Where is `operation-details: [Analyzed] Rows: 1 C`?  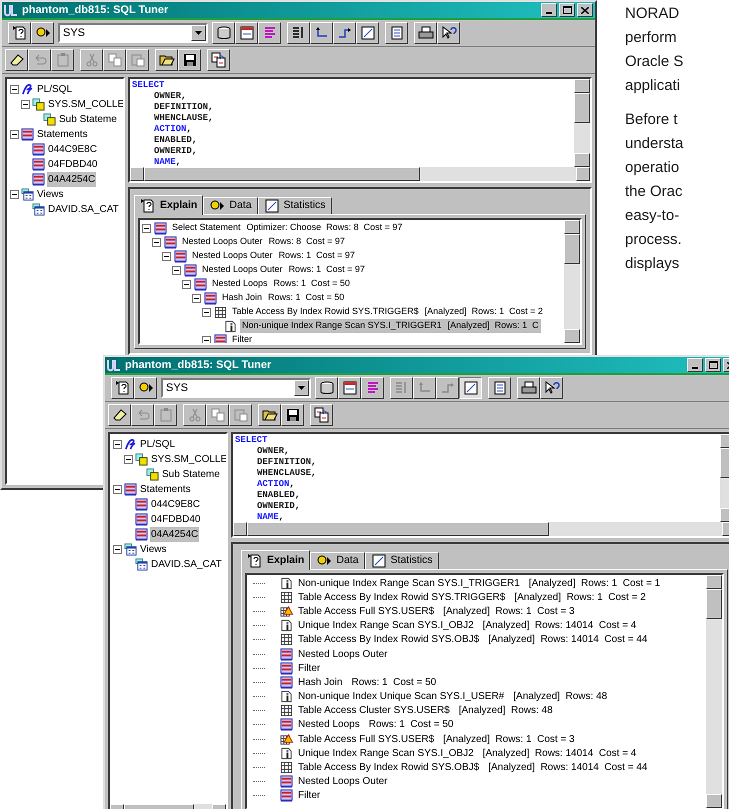 operation-details: [Analyzed] Rows: 1 C is located at coordinates (493, 325).